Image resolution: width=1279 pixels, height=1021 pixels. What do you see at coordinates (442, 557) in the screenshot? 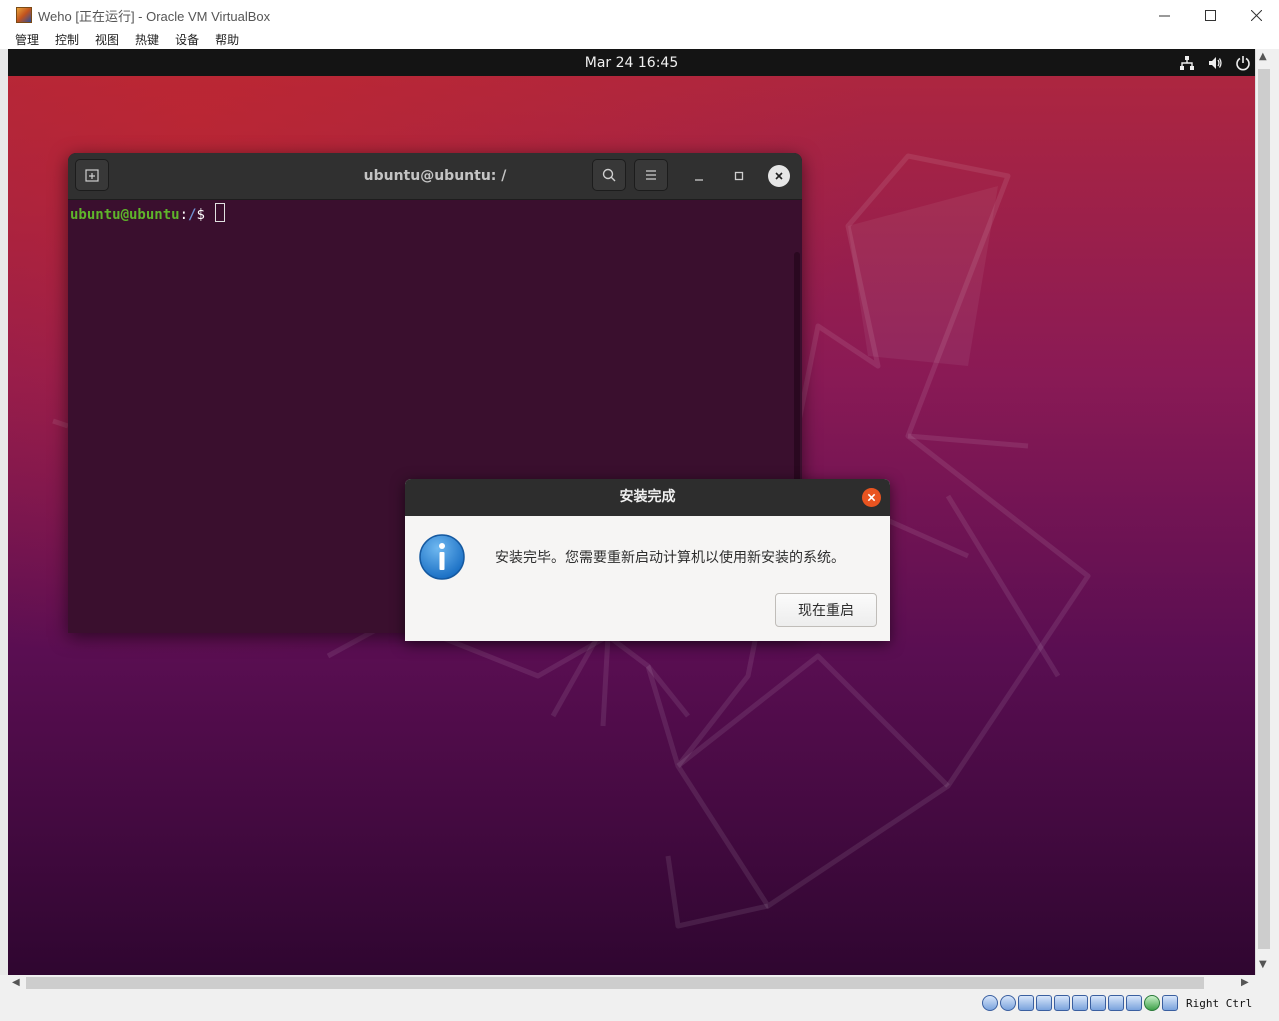
I see `info-icon` at bounding box center [442, 557].